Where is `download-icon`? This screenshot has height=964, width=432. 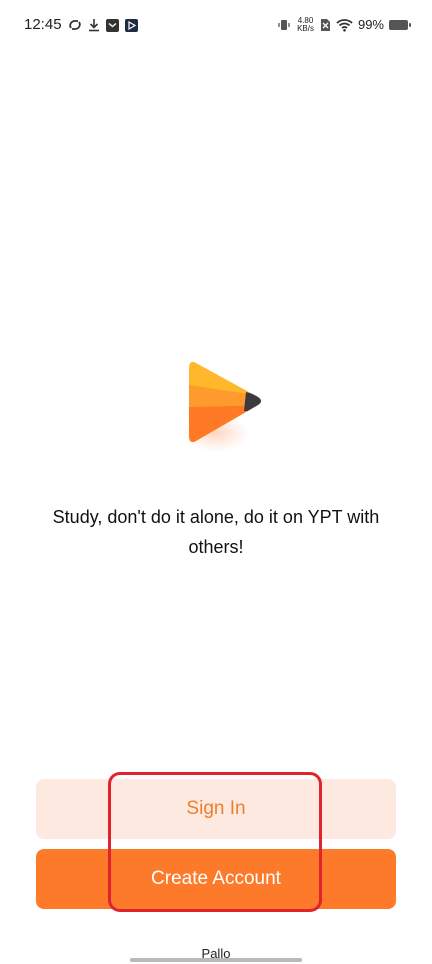
download-icon is located at coordinates (94, 25).